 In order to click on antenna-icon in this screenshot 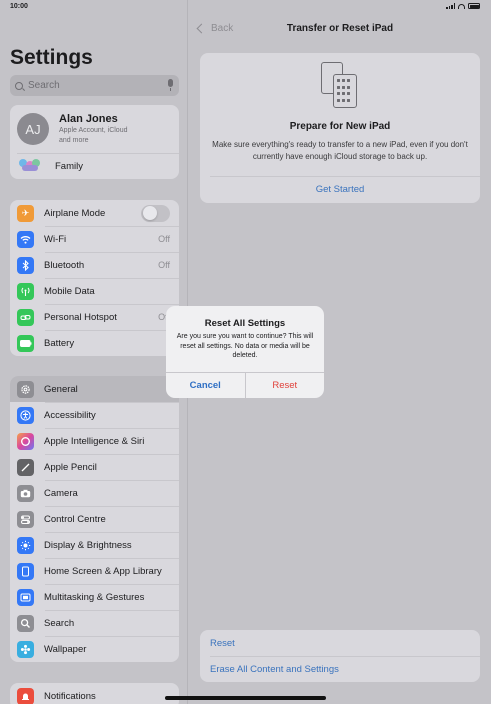, I will do `click(25, 291)`.